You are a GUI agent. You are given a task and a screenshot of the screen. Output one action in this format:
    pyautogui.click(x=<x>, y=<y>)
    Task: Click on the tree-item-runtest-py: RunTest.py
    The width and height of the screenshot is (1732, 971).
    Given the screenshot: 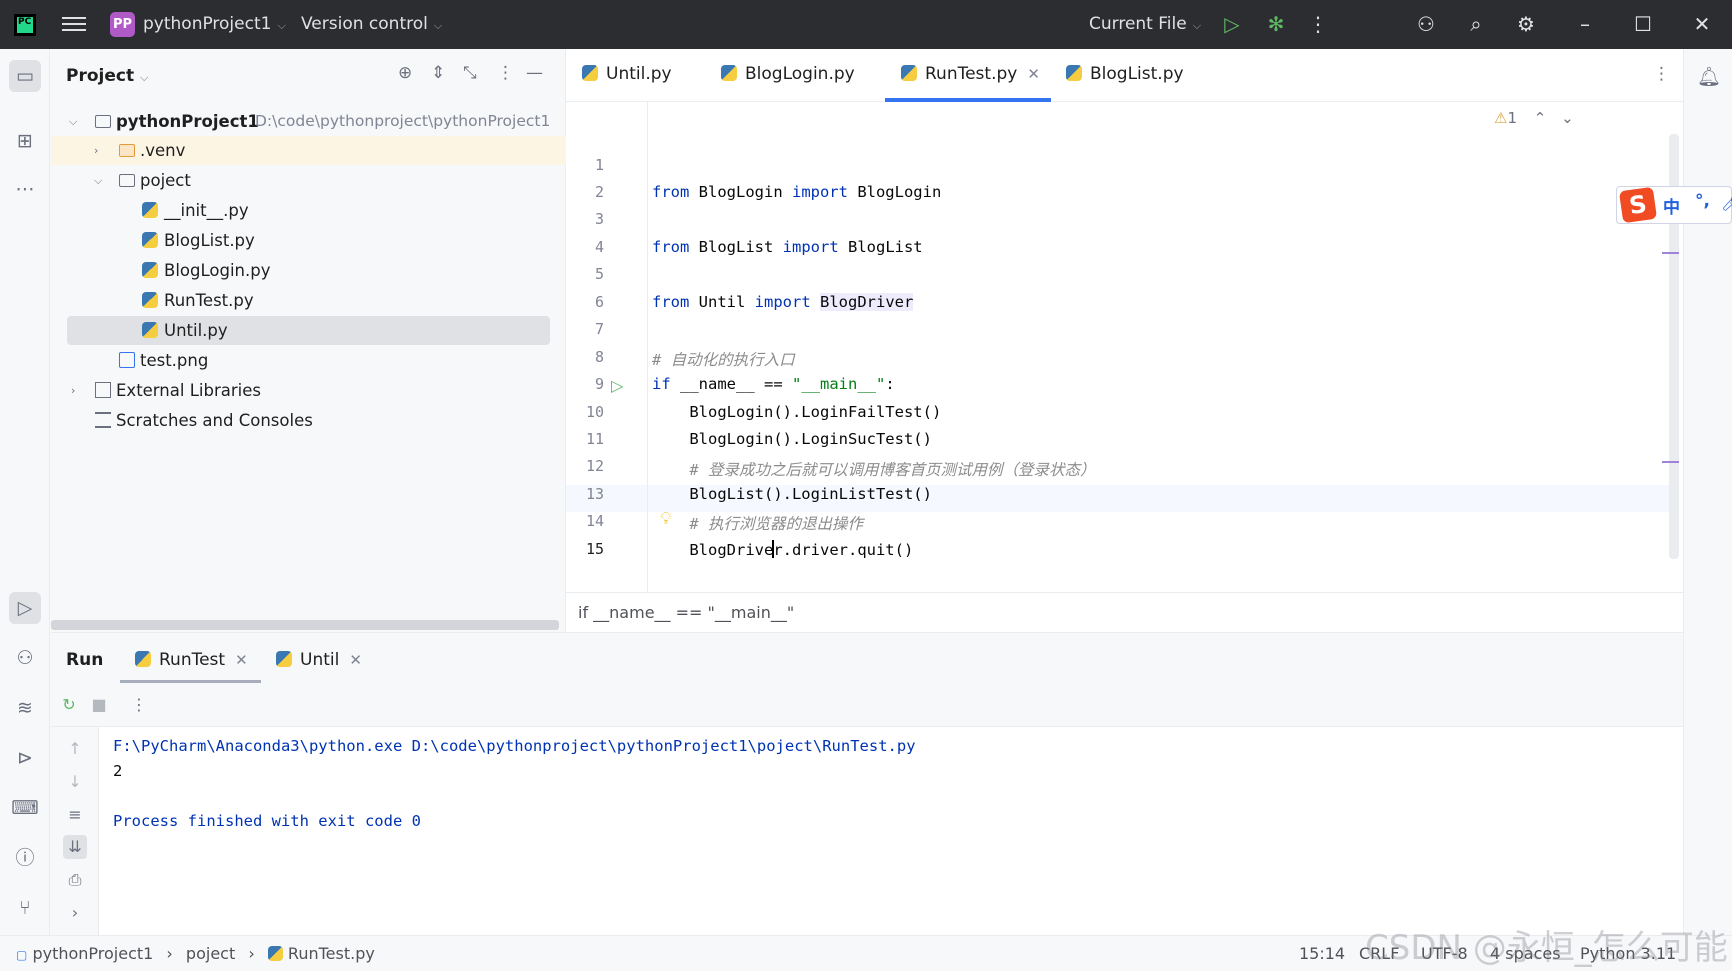 What is the action you would take?
    pyautogui.click(x=308, y=300)
    